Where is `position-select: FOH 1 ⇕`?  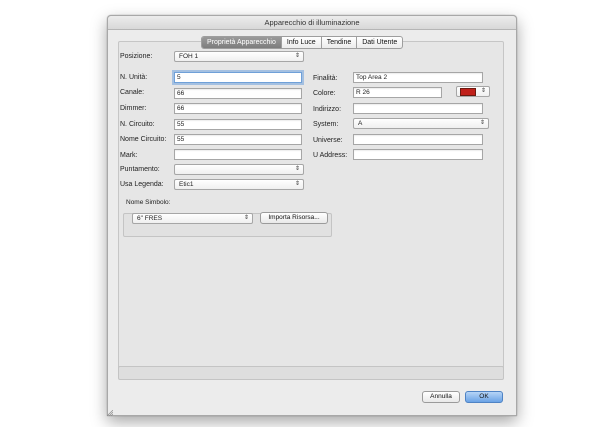
position-select: FOH 1 ⇕ is located at coordinates (239, 56).